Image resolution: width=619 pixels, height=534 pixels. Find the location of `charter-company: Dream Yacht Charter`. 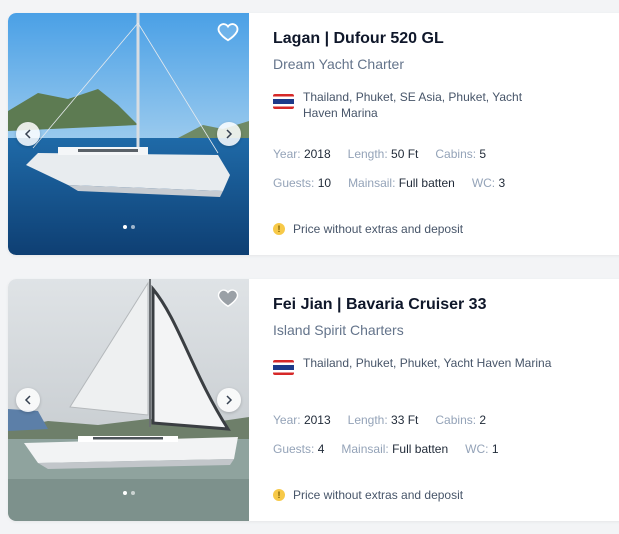

charter-company: Dream Yacht Charter is located at coordinates (338, 64).